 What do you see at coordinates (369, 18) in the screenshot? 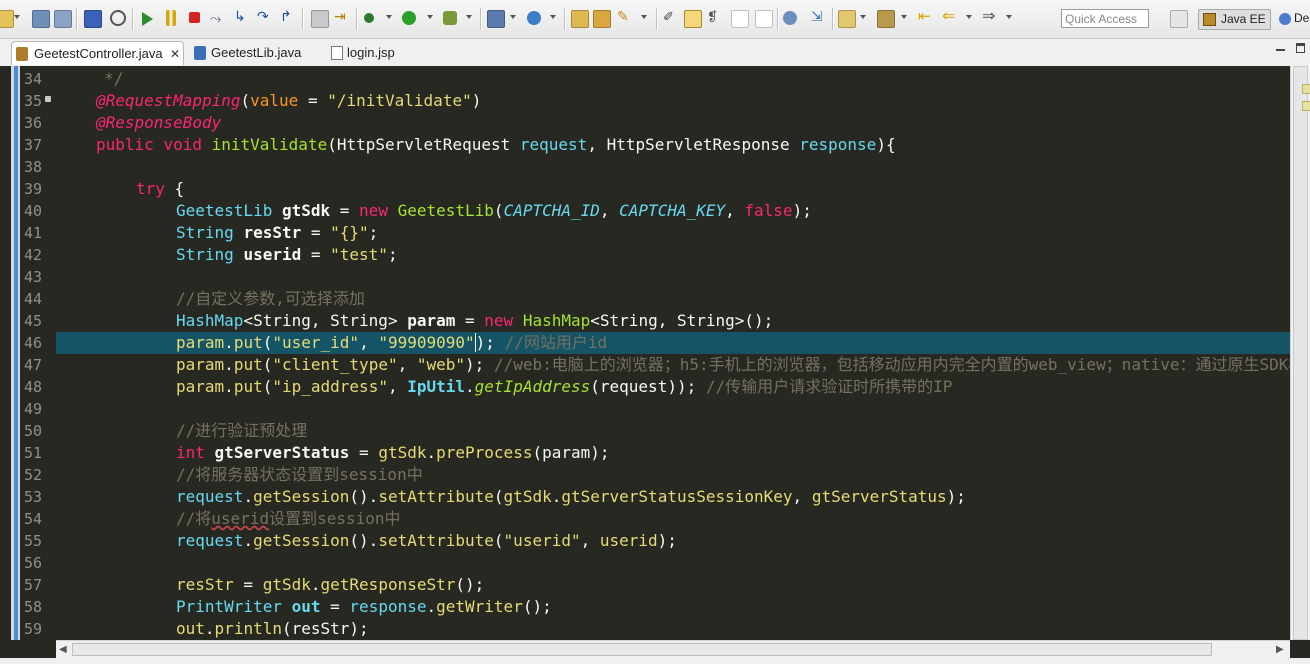
I see `debug-icon` at bounding box center [369, 18].